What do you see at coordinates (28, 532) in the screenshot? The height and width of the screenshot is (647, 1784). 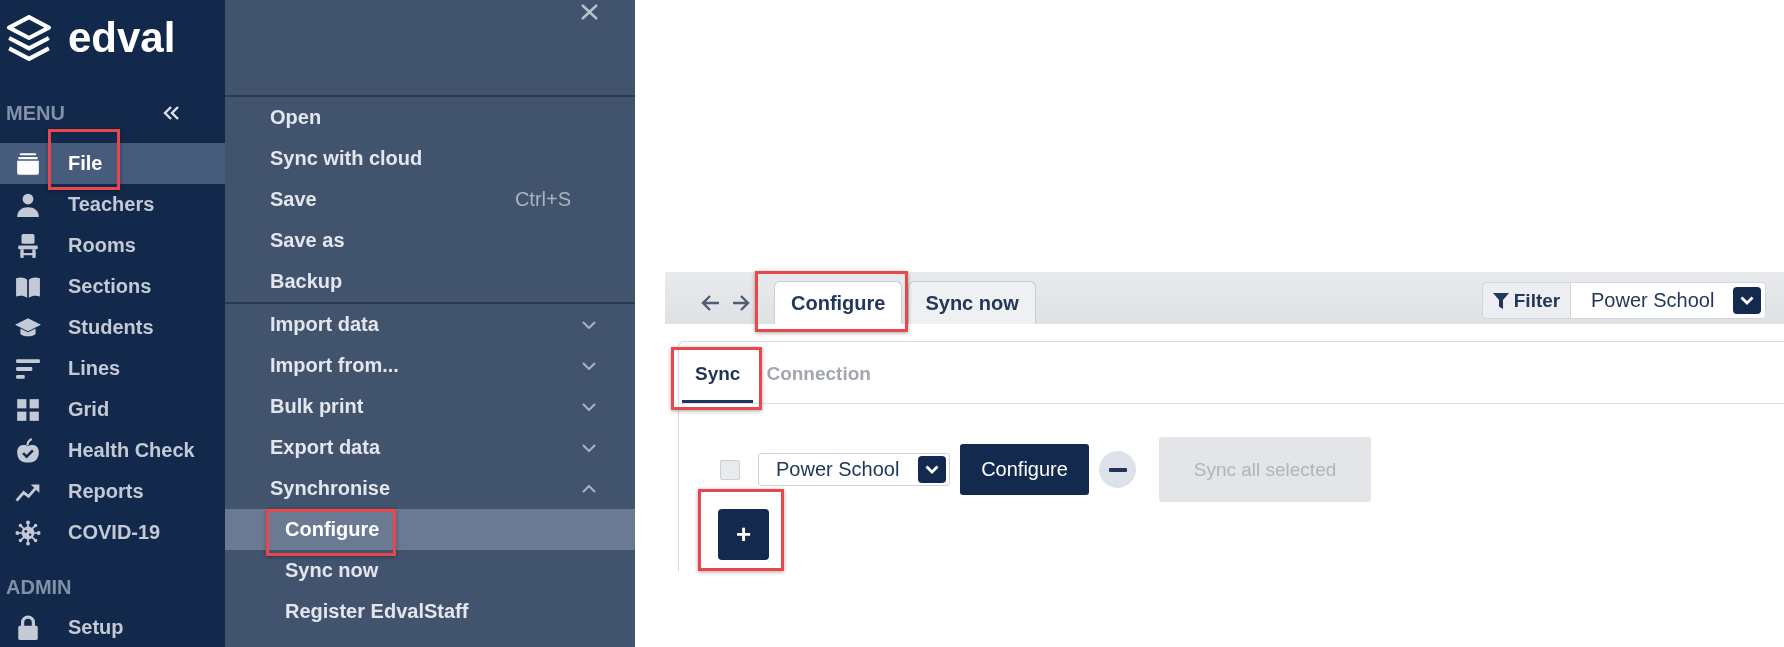 I see `virus-icon` at bounding box center [28, 532].